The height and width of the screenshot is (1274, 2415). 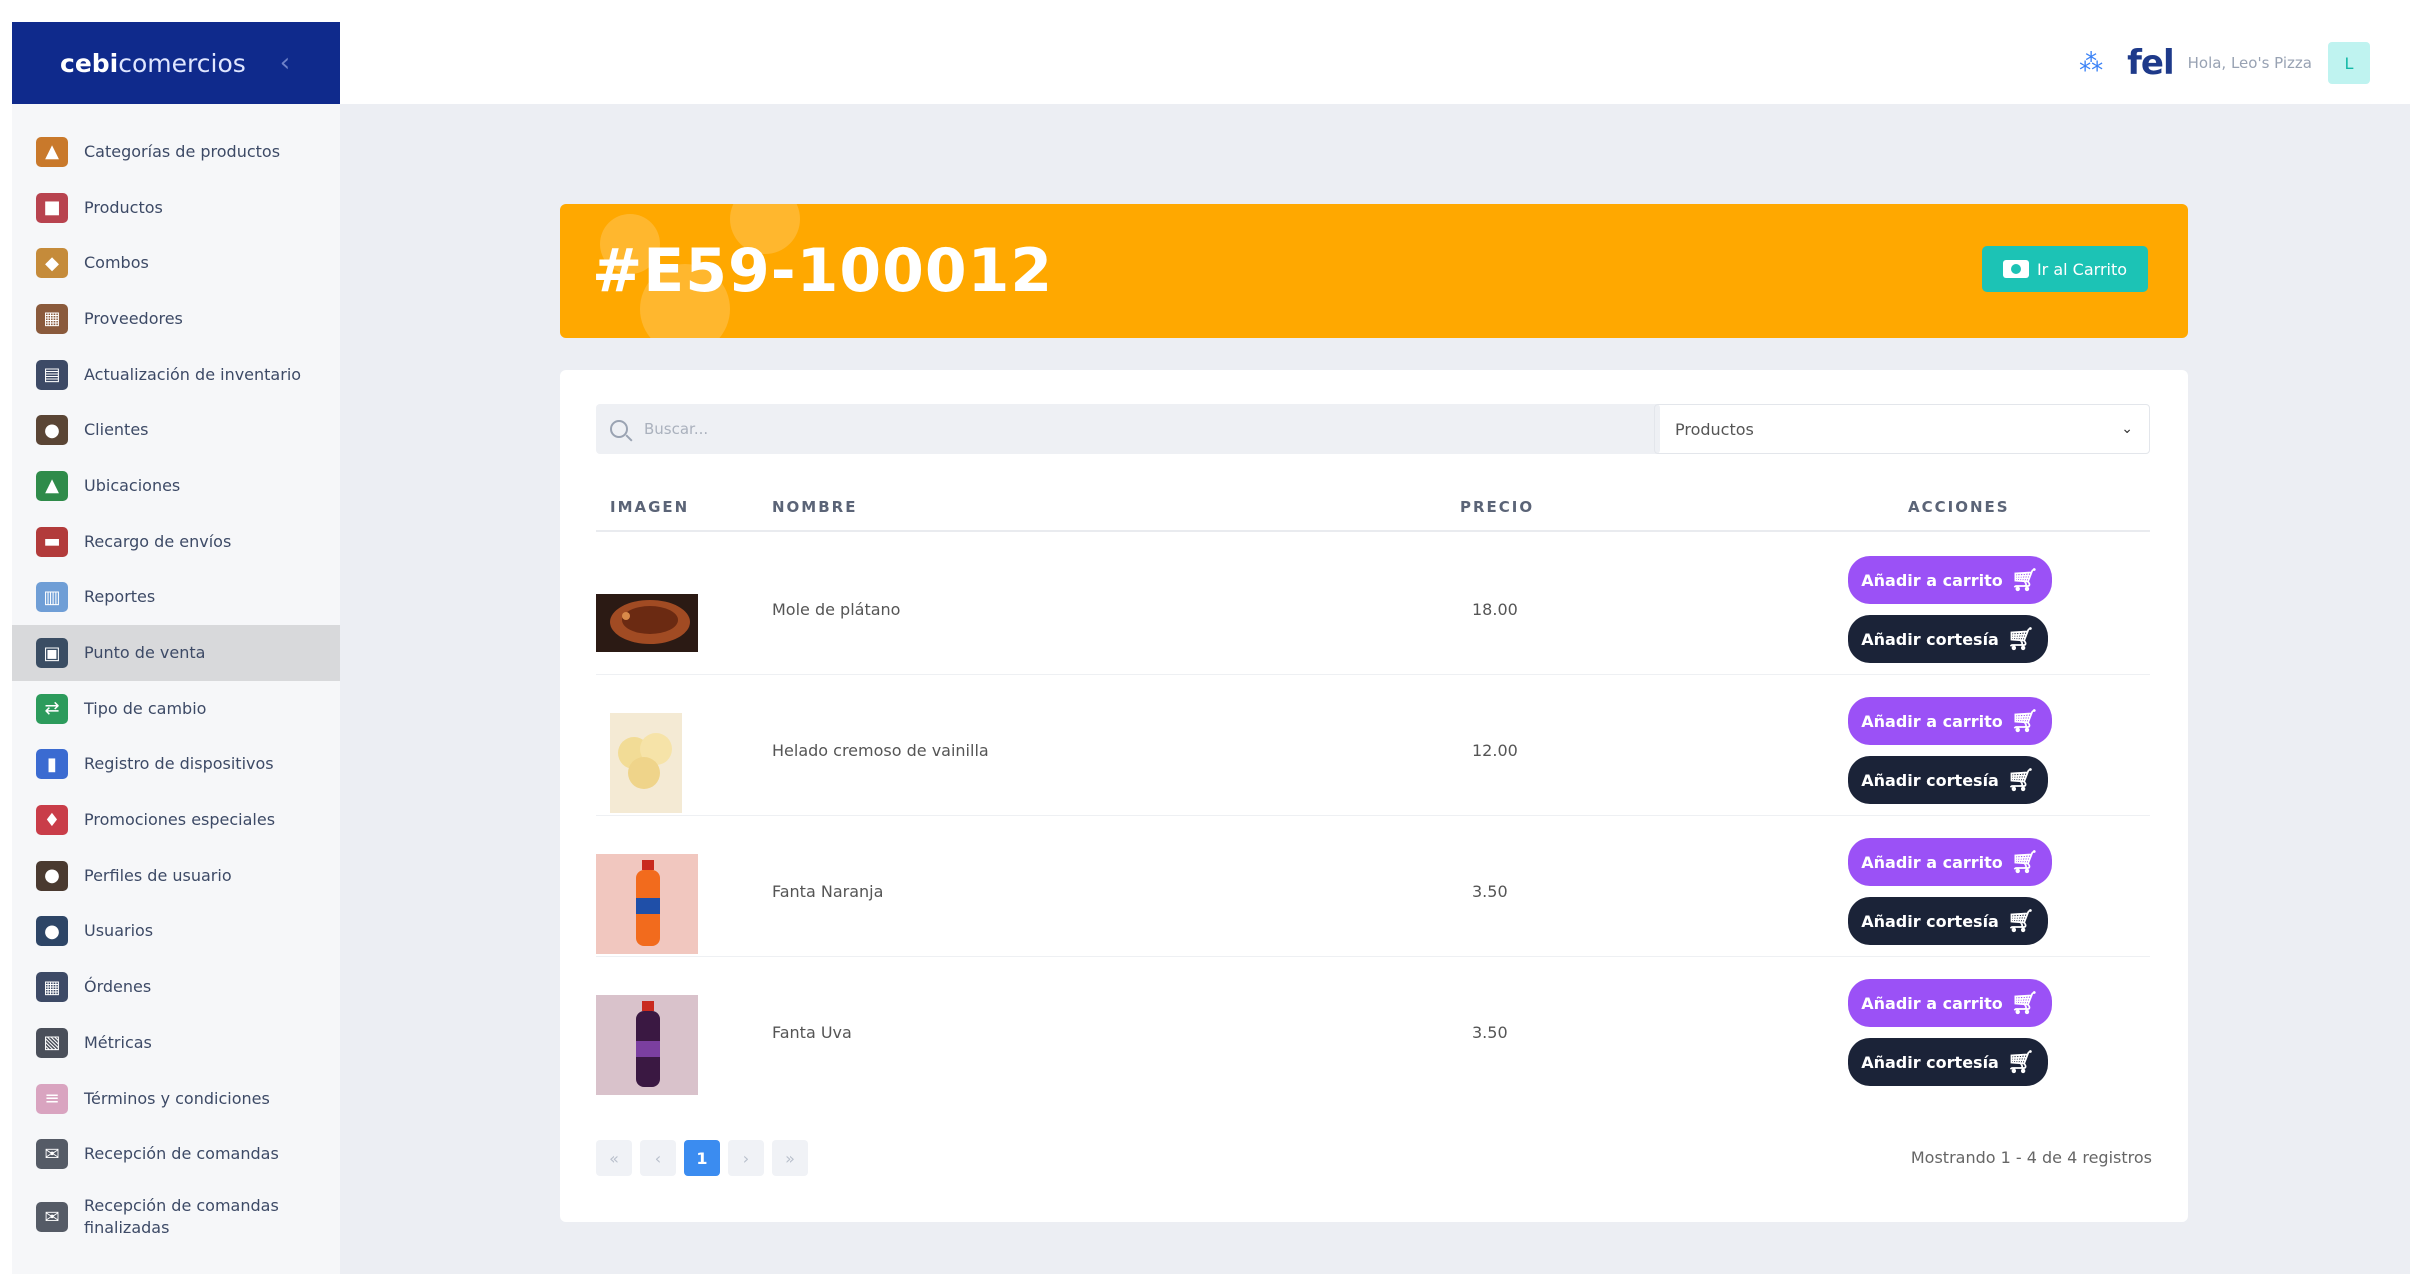 I want to click on sidebar-item-usuarios: ● Usuarios, so click(x=176, y=932).